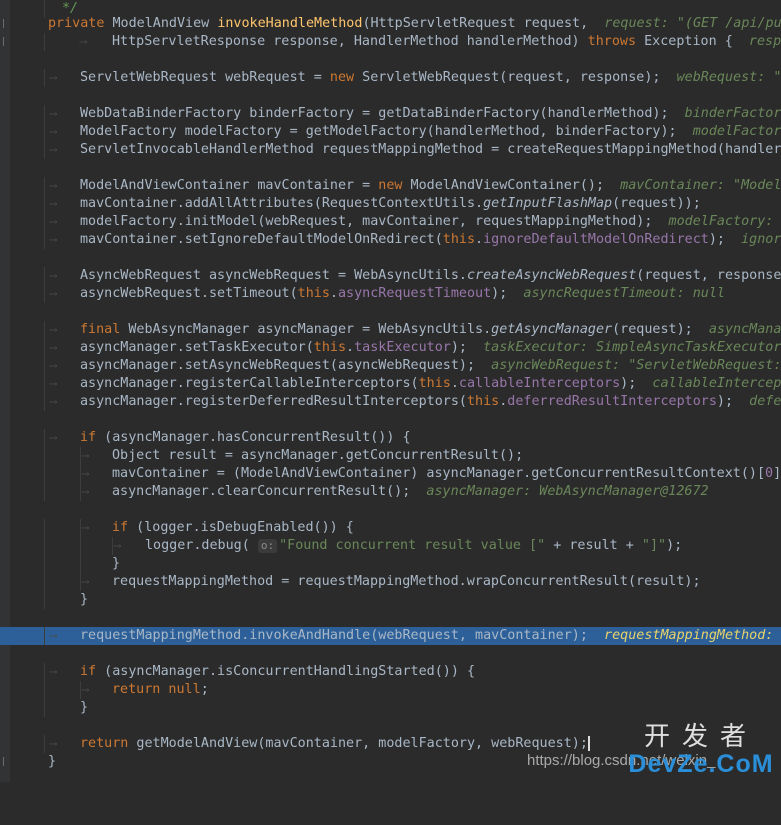  What do you see at coordinates (701, 764) in the screenshot?
I see `logo-english-text: DevZe.CoM` at bounding box center [701, 764].